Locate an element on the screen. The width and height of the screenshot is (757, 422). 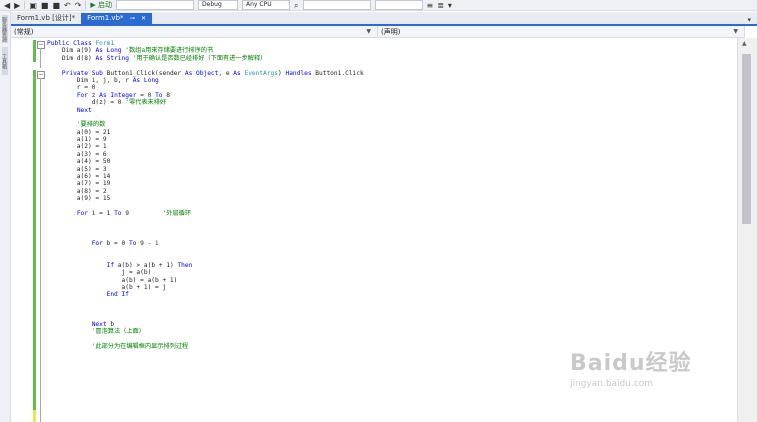
code-token: 8 is located at coordinates (168, 95).